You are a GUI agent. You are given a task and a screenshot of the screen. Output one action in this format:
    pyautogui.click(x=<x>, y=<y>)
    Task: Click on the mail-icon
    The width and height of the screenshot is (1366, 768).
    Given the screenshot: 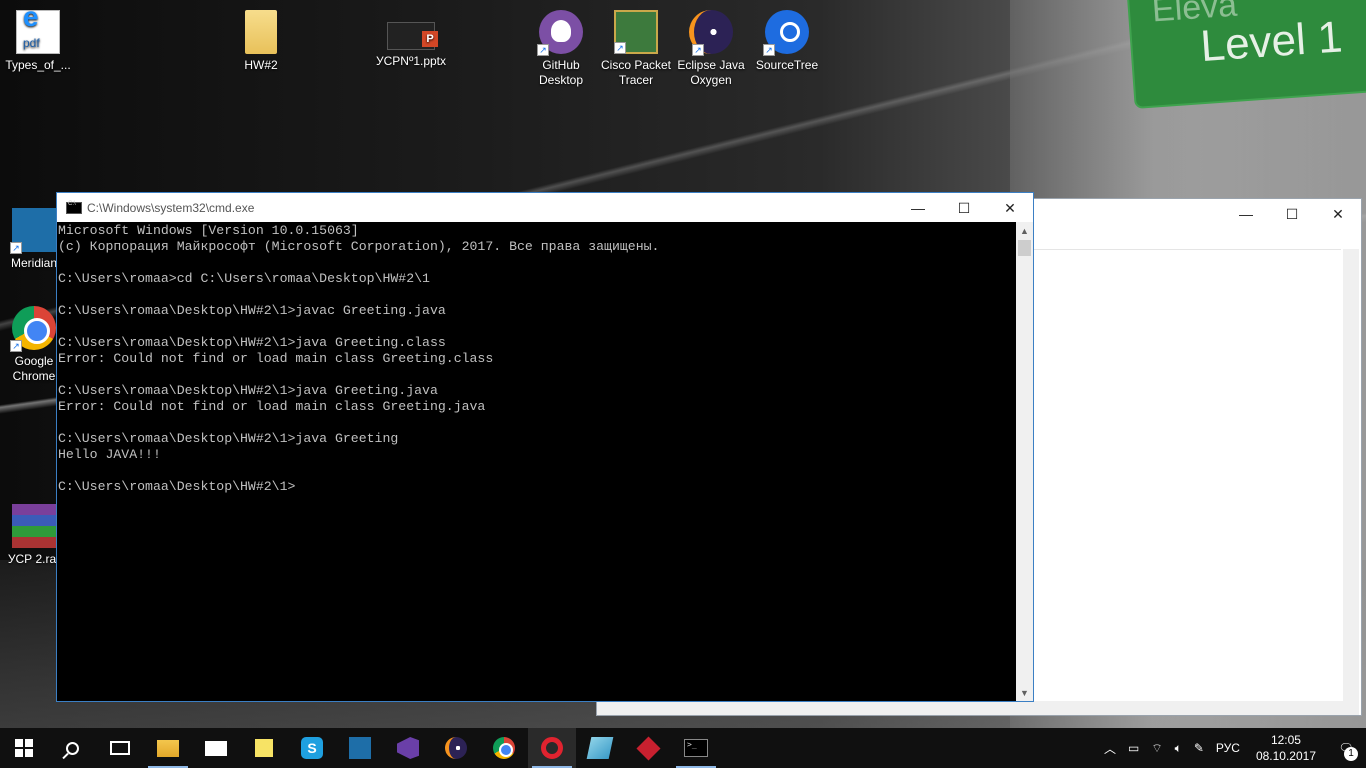 What is the action you would take?
    pyautogui.click(x=216, y=748)
    